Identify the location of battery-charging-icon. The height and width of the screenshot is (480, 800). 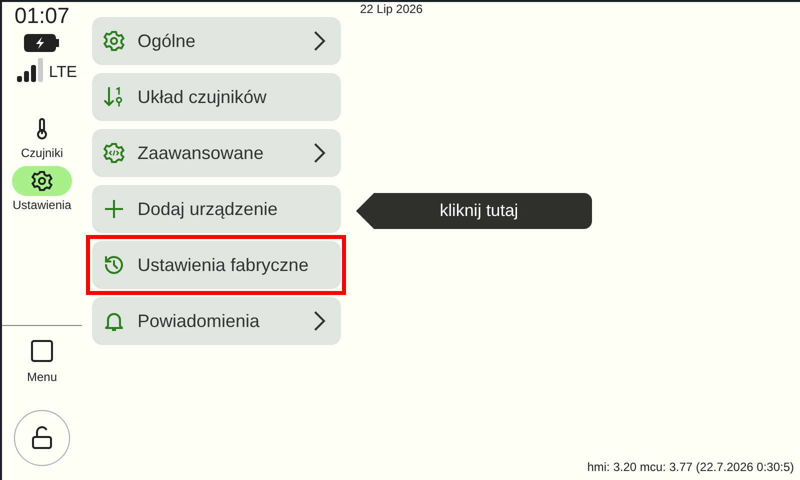
(42, 43).